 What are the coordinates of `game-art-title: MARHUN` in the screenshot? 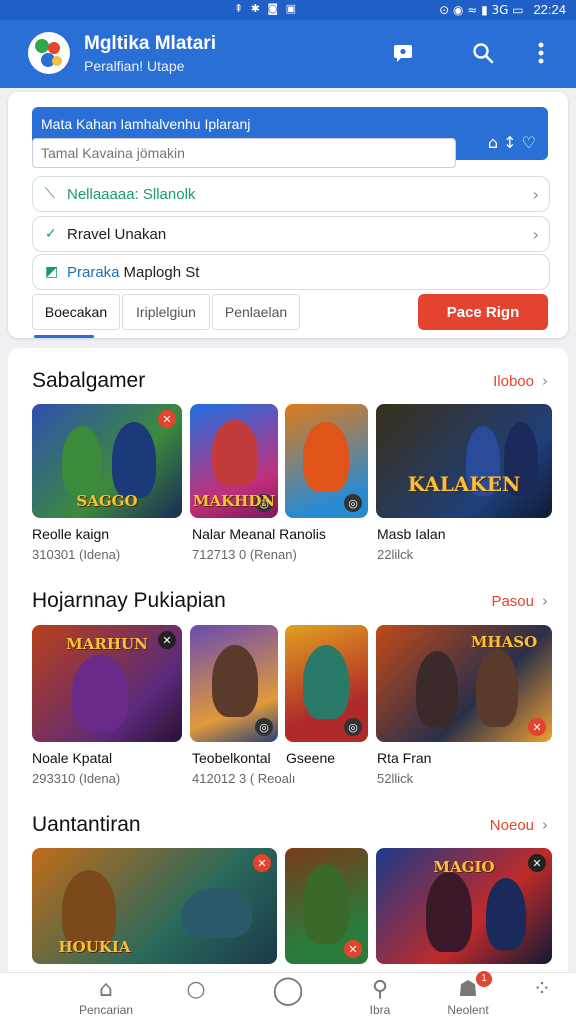 It's located at (107, 644).